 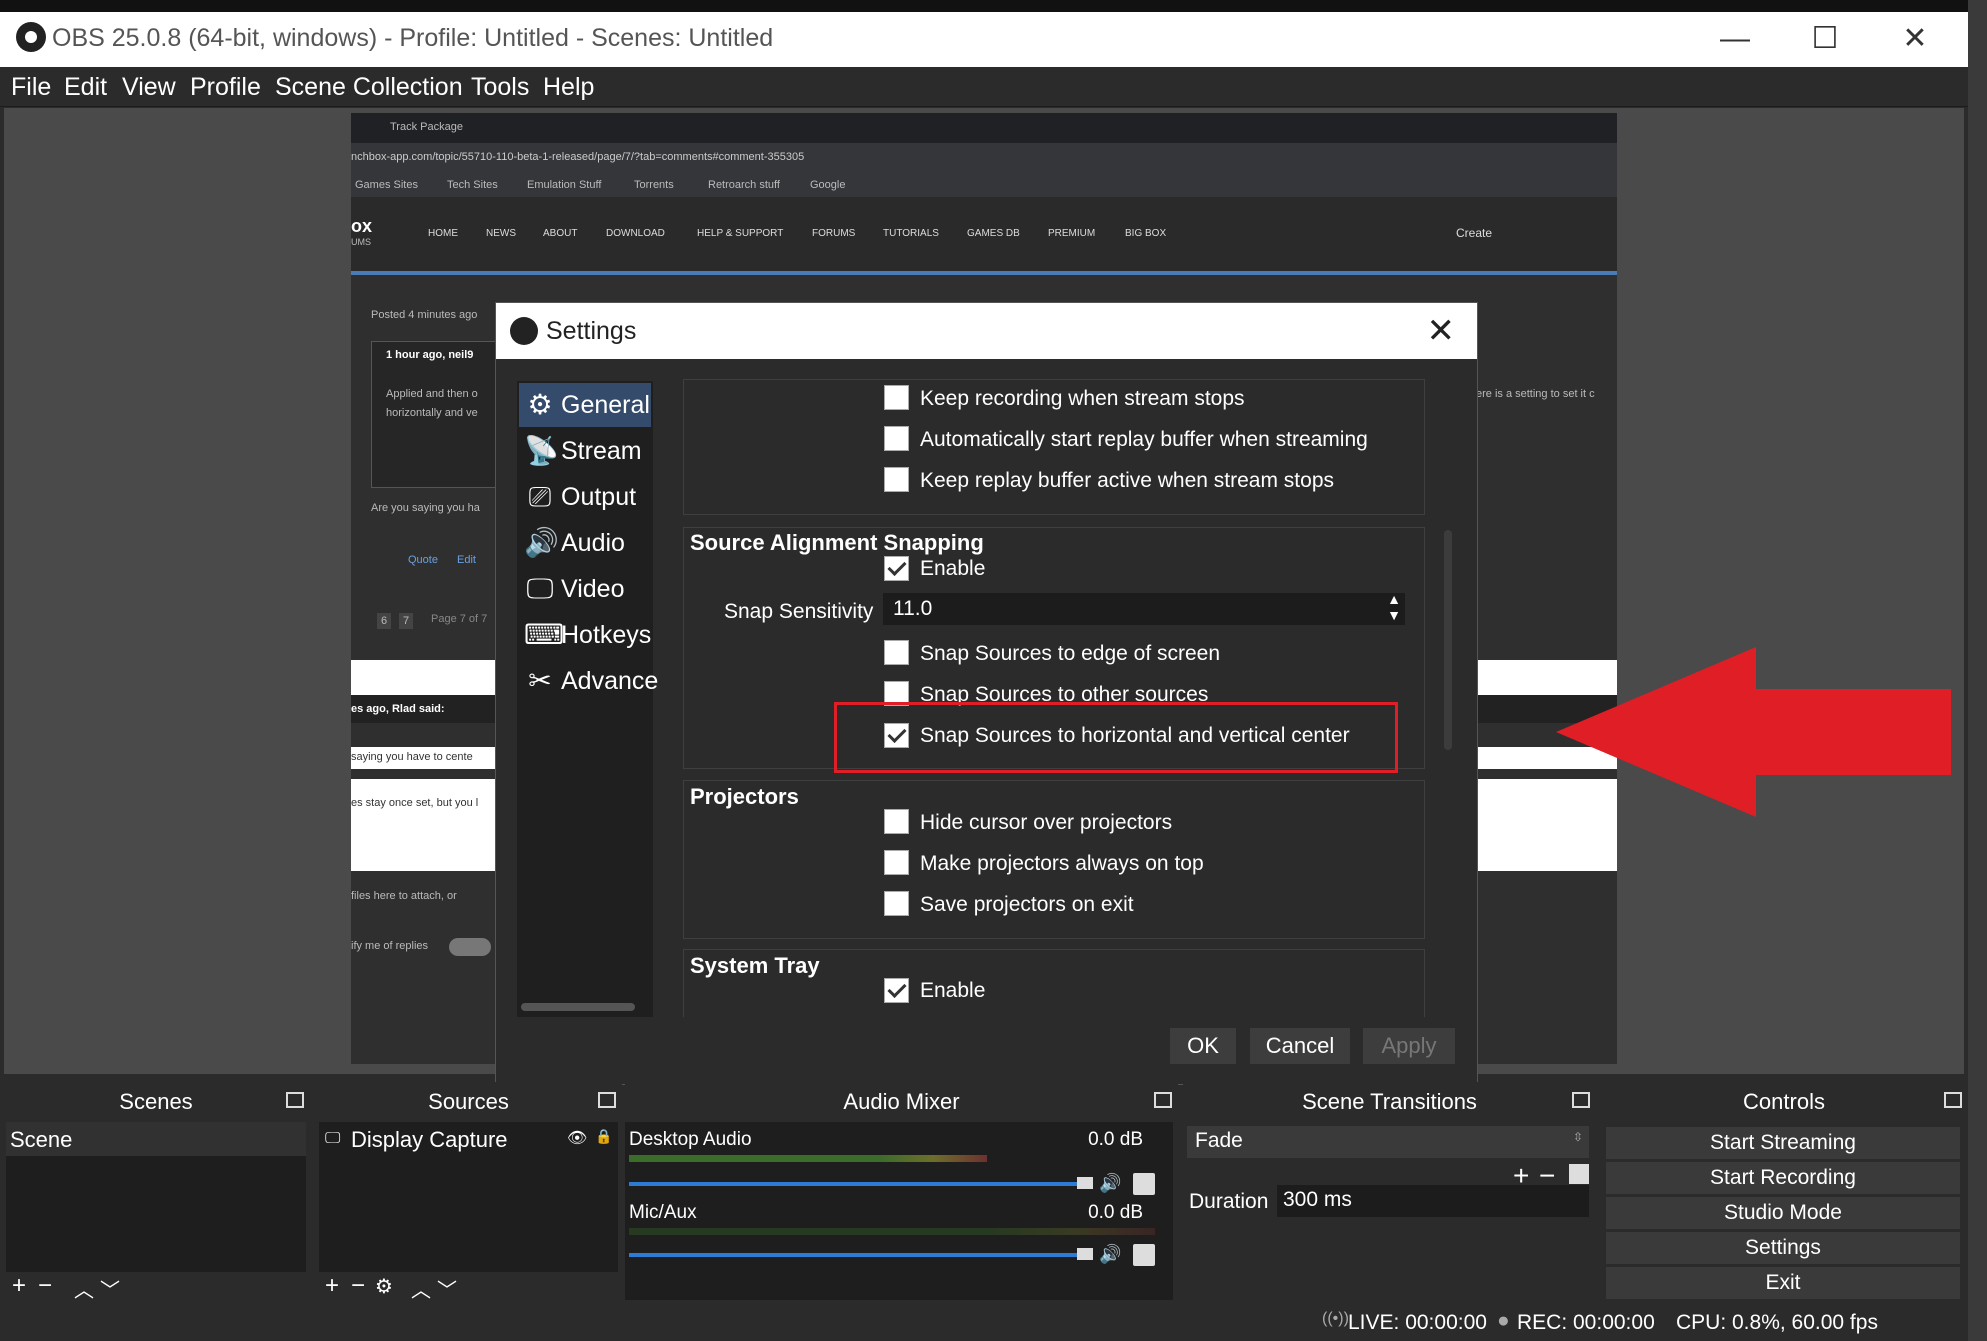 What do you see at coordinates (1146, 233) in the screenshot?
I see `site-nav-item: BIG BOX` at bounding box center [1146, 233].